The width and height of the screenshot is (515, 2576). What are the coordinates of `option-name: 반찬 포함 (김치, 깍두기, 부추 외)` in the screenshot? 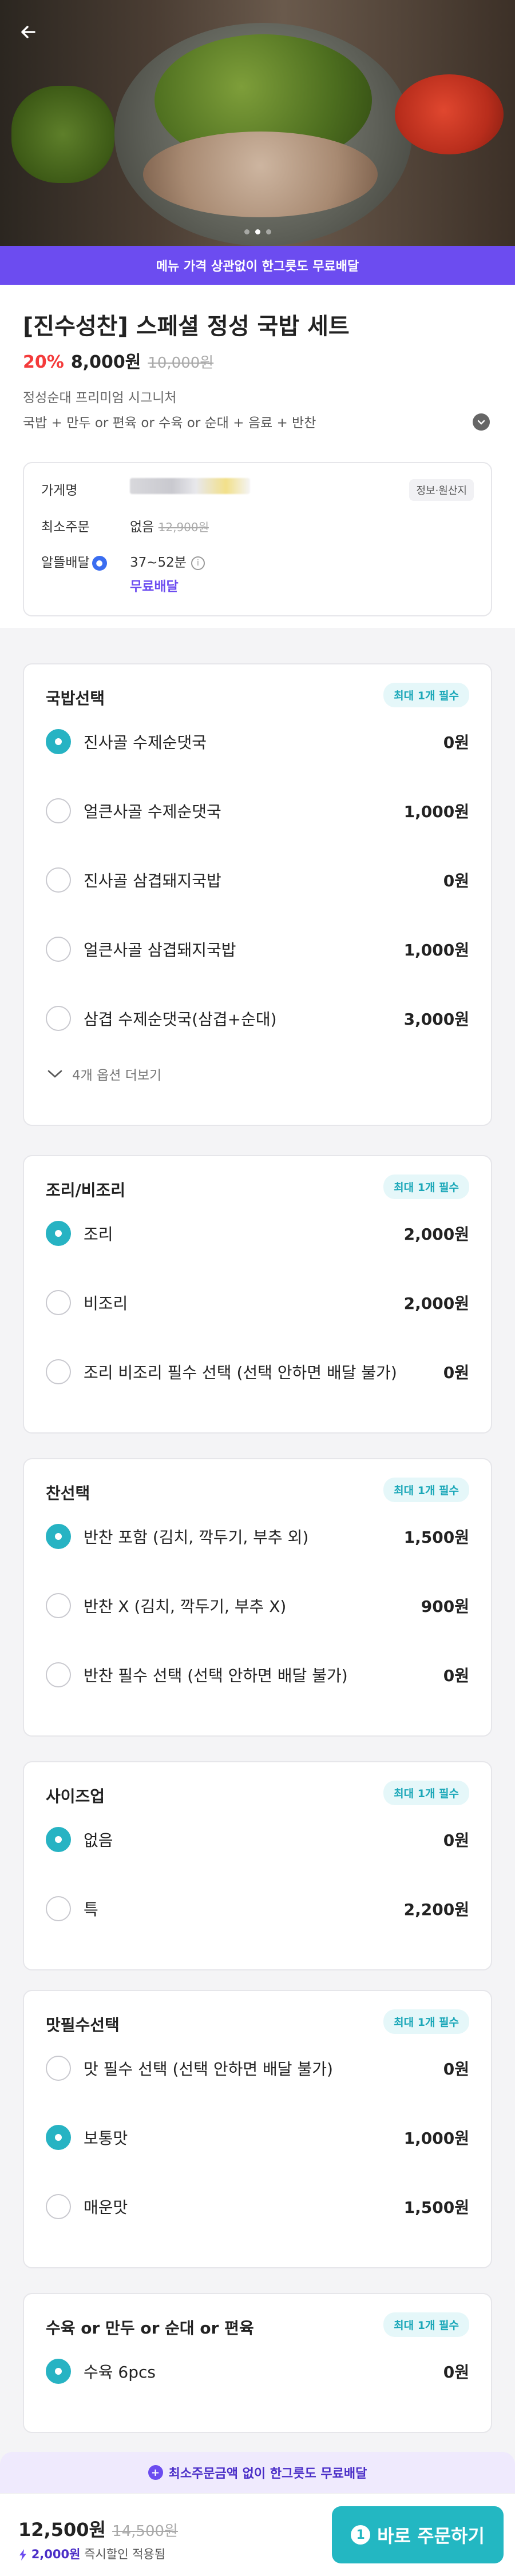 It's located at (196, 1537).